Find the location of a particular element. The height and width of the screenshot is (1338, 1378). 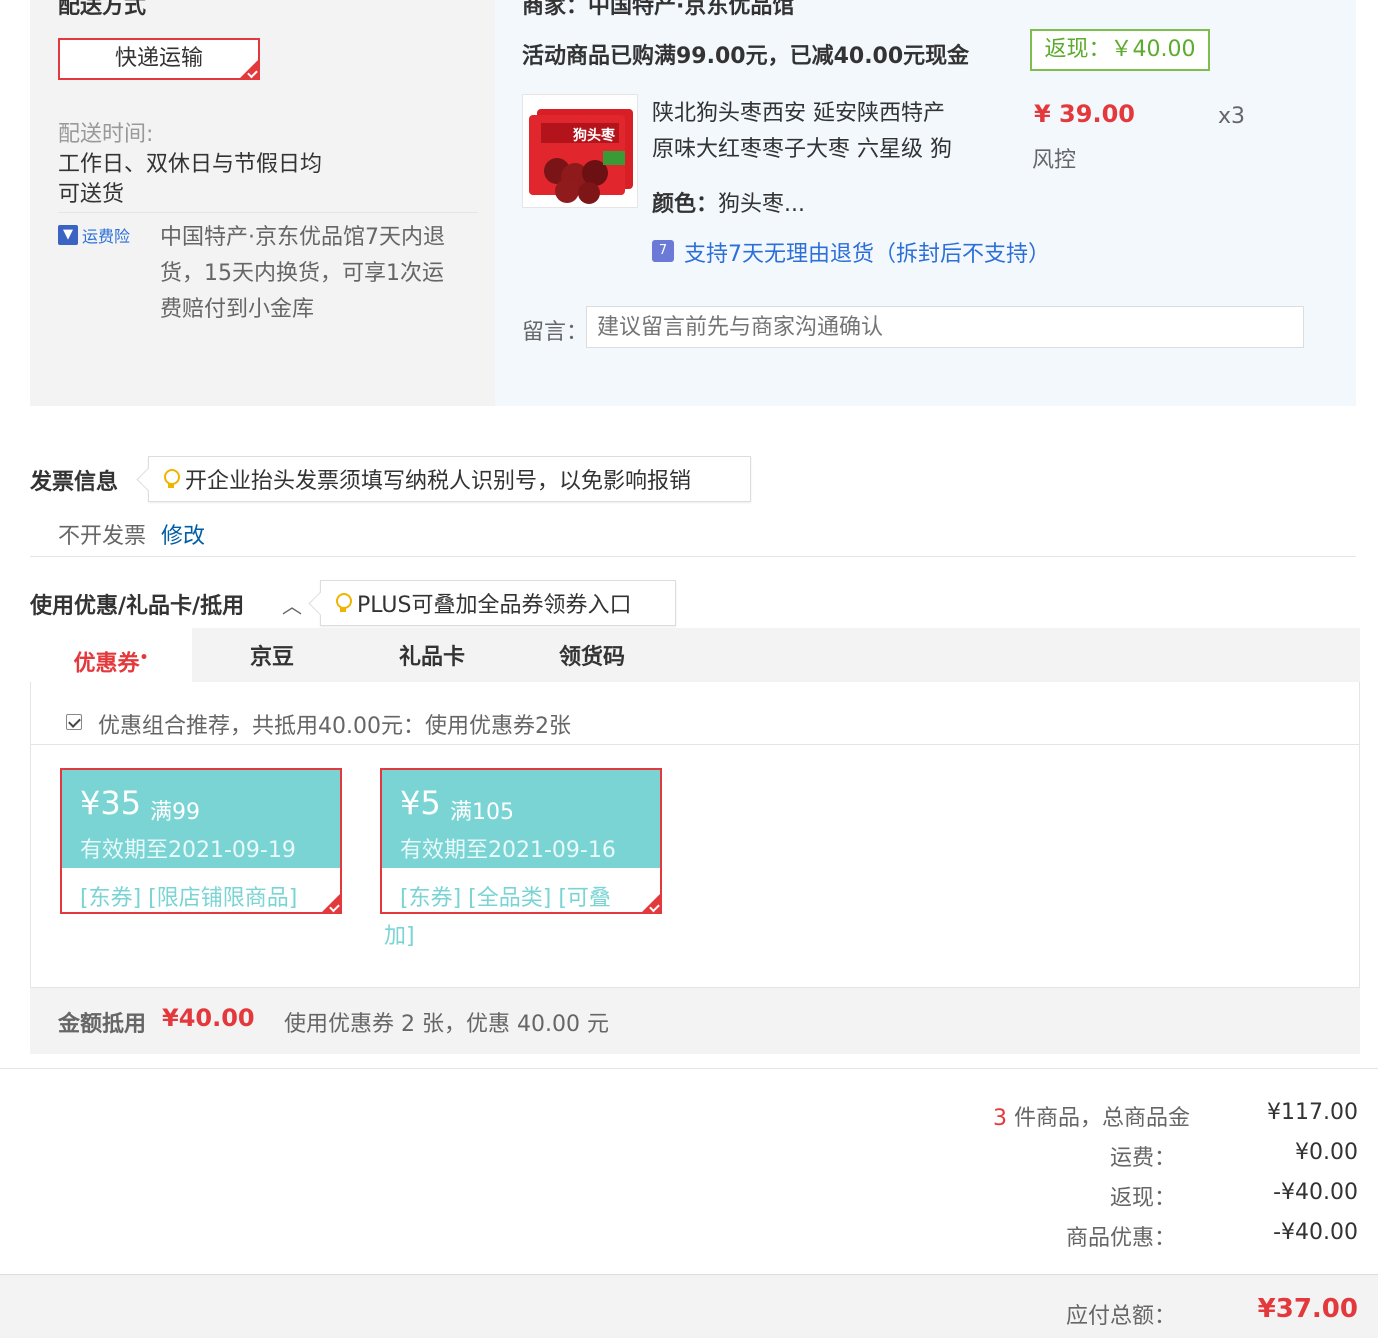

shipping-divider is located at coordinates (268, 212).